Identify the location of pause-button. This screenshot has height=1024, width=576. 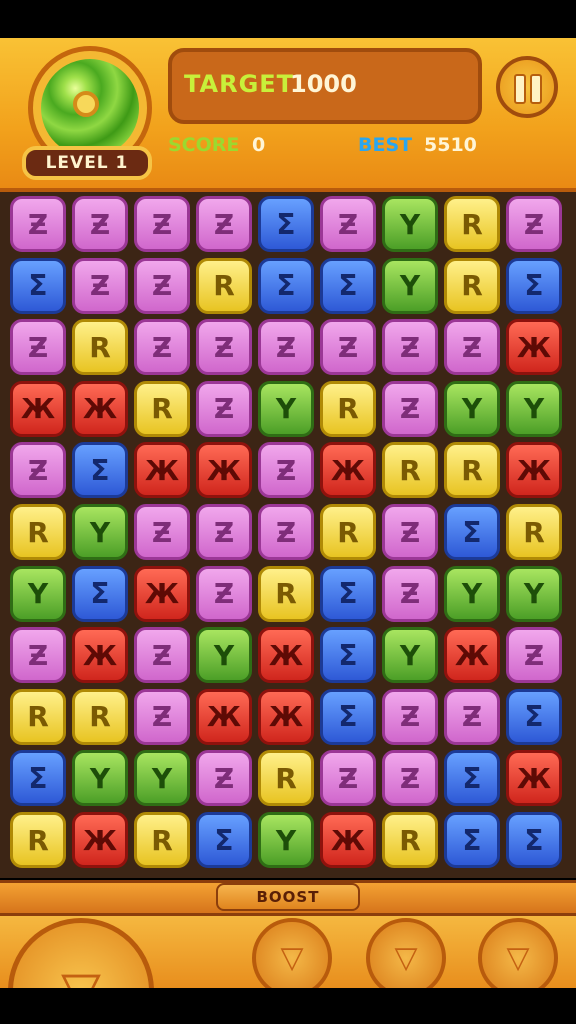
(527, 87).